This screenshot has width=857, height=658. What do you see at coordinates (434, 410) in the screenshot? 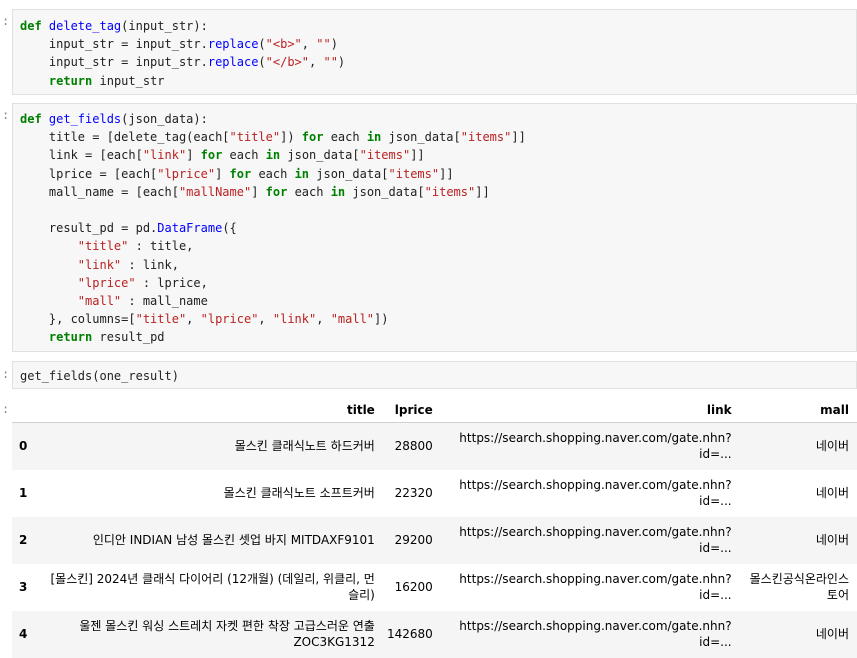
I see `table-header-row: title lprice link mall` at bounding box center [434, 410].